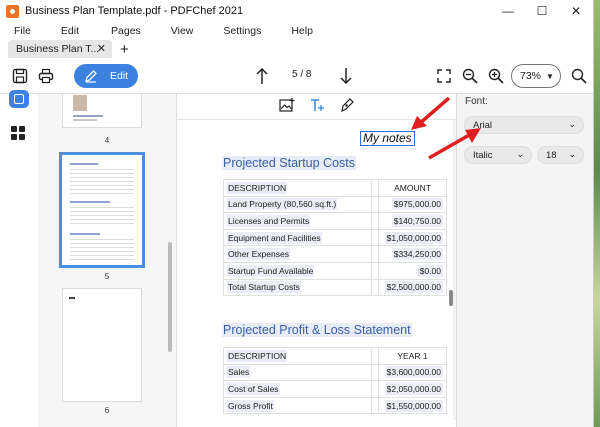  I want to click on table-row: Total Startup Costs $2,500,000.00, so click(335, 287).